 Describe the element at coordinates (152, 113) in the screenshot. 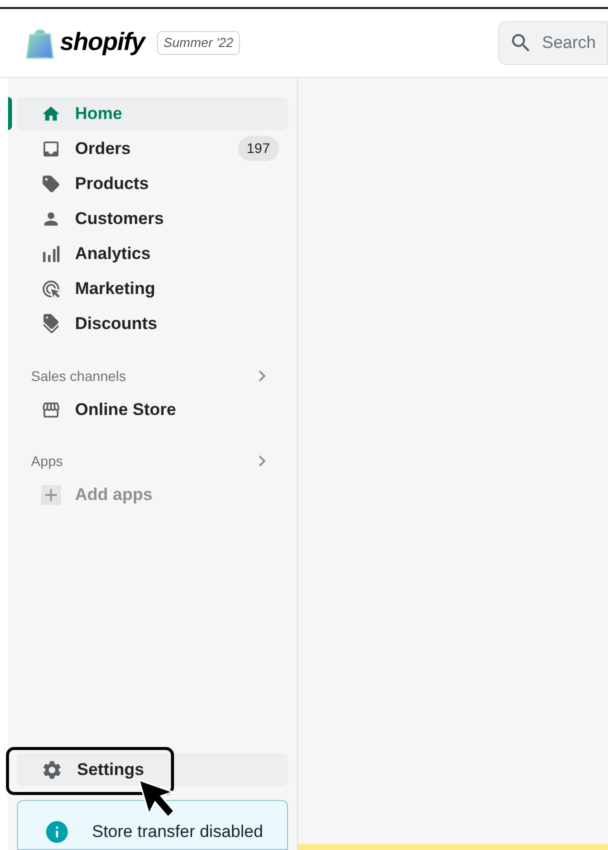

I see `nav-item: Home` at that location.